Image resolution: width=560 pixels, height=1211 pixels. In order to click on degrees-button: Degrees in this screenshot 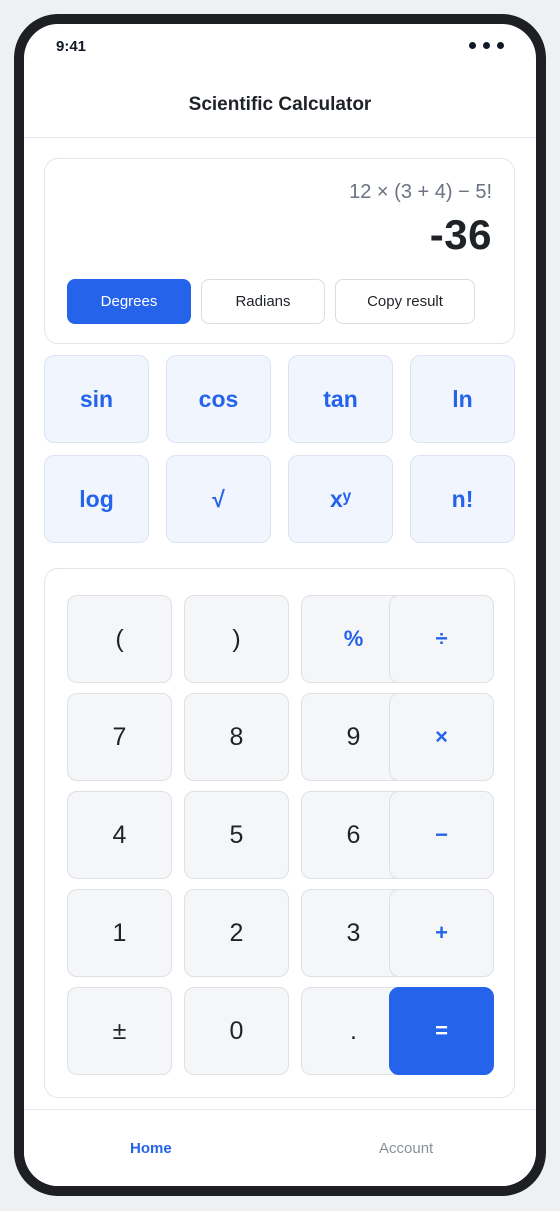, I will do `click(129, 301)`.